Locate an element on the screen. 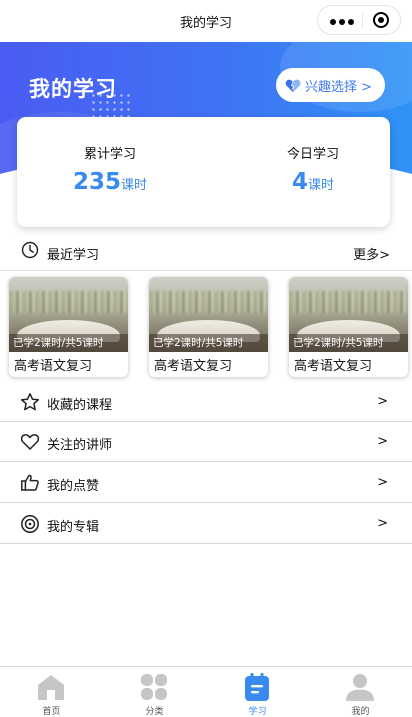 Image resolution: width=412 pixels, height=717 pixels. capsule-divider is located at coordinates (362, 20).